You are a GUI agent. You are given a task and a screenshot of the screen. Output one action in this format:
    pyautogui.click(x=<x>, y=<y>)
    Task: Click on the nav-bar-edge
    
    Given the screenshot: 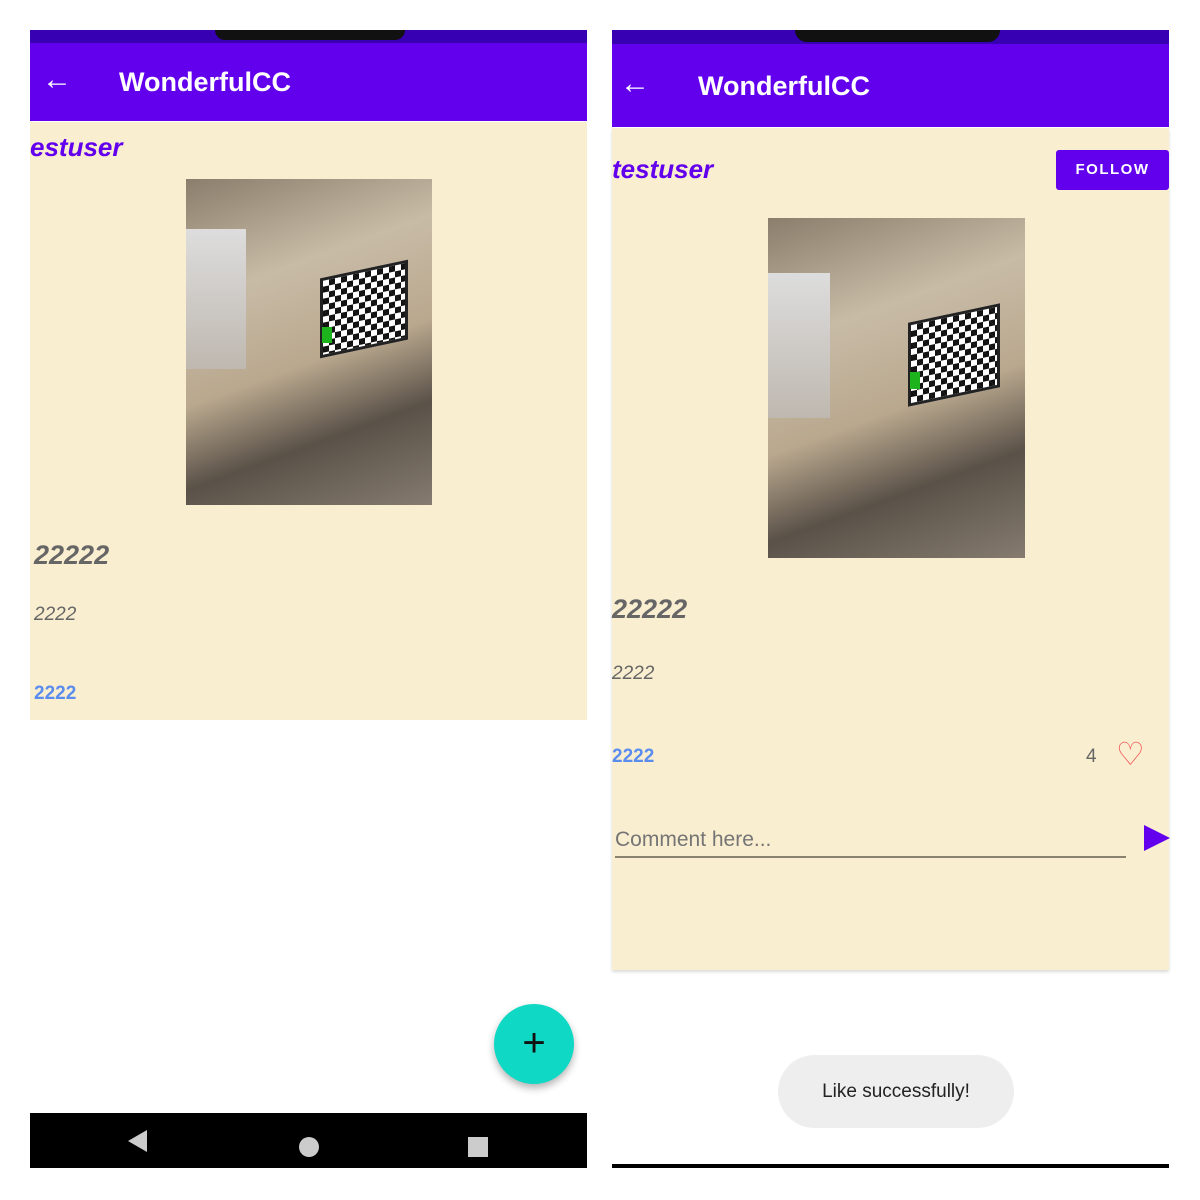 What is the action you would take?
    pyautogui.click(x=890, y=1166)
    